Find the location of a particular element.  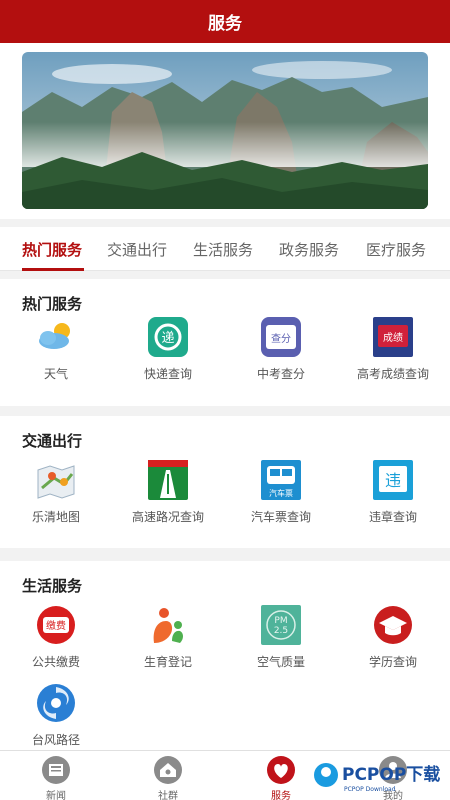

service-gaokao: 成绩 高考成绩查询 is located at coordinates (393, 348).